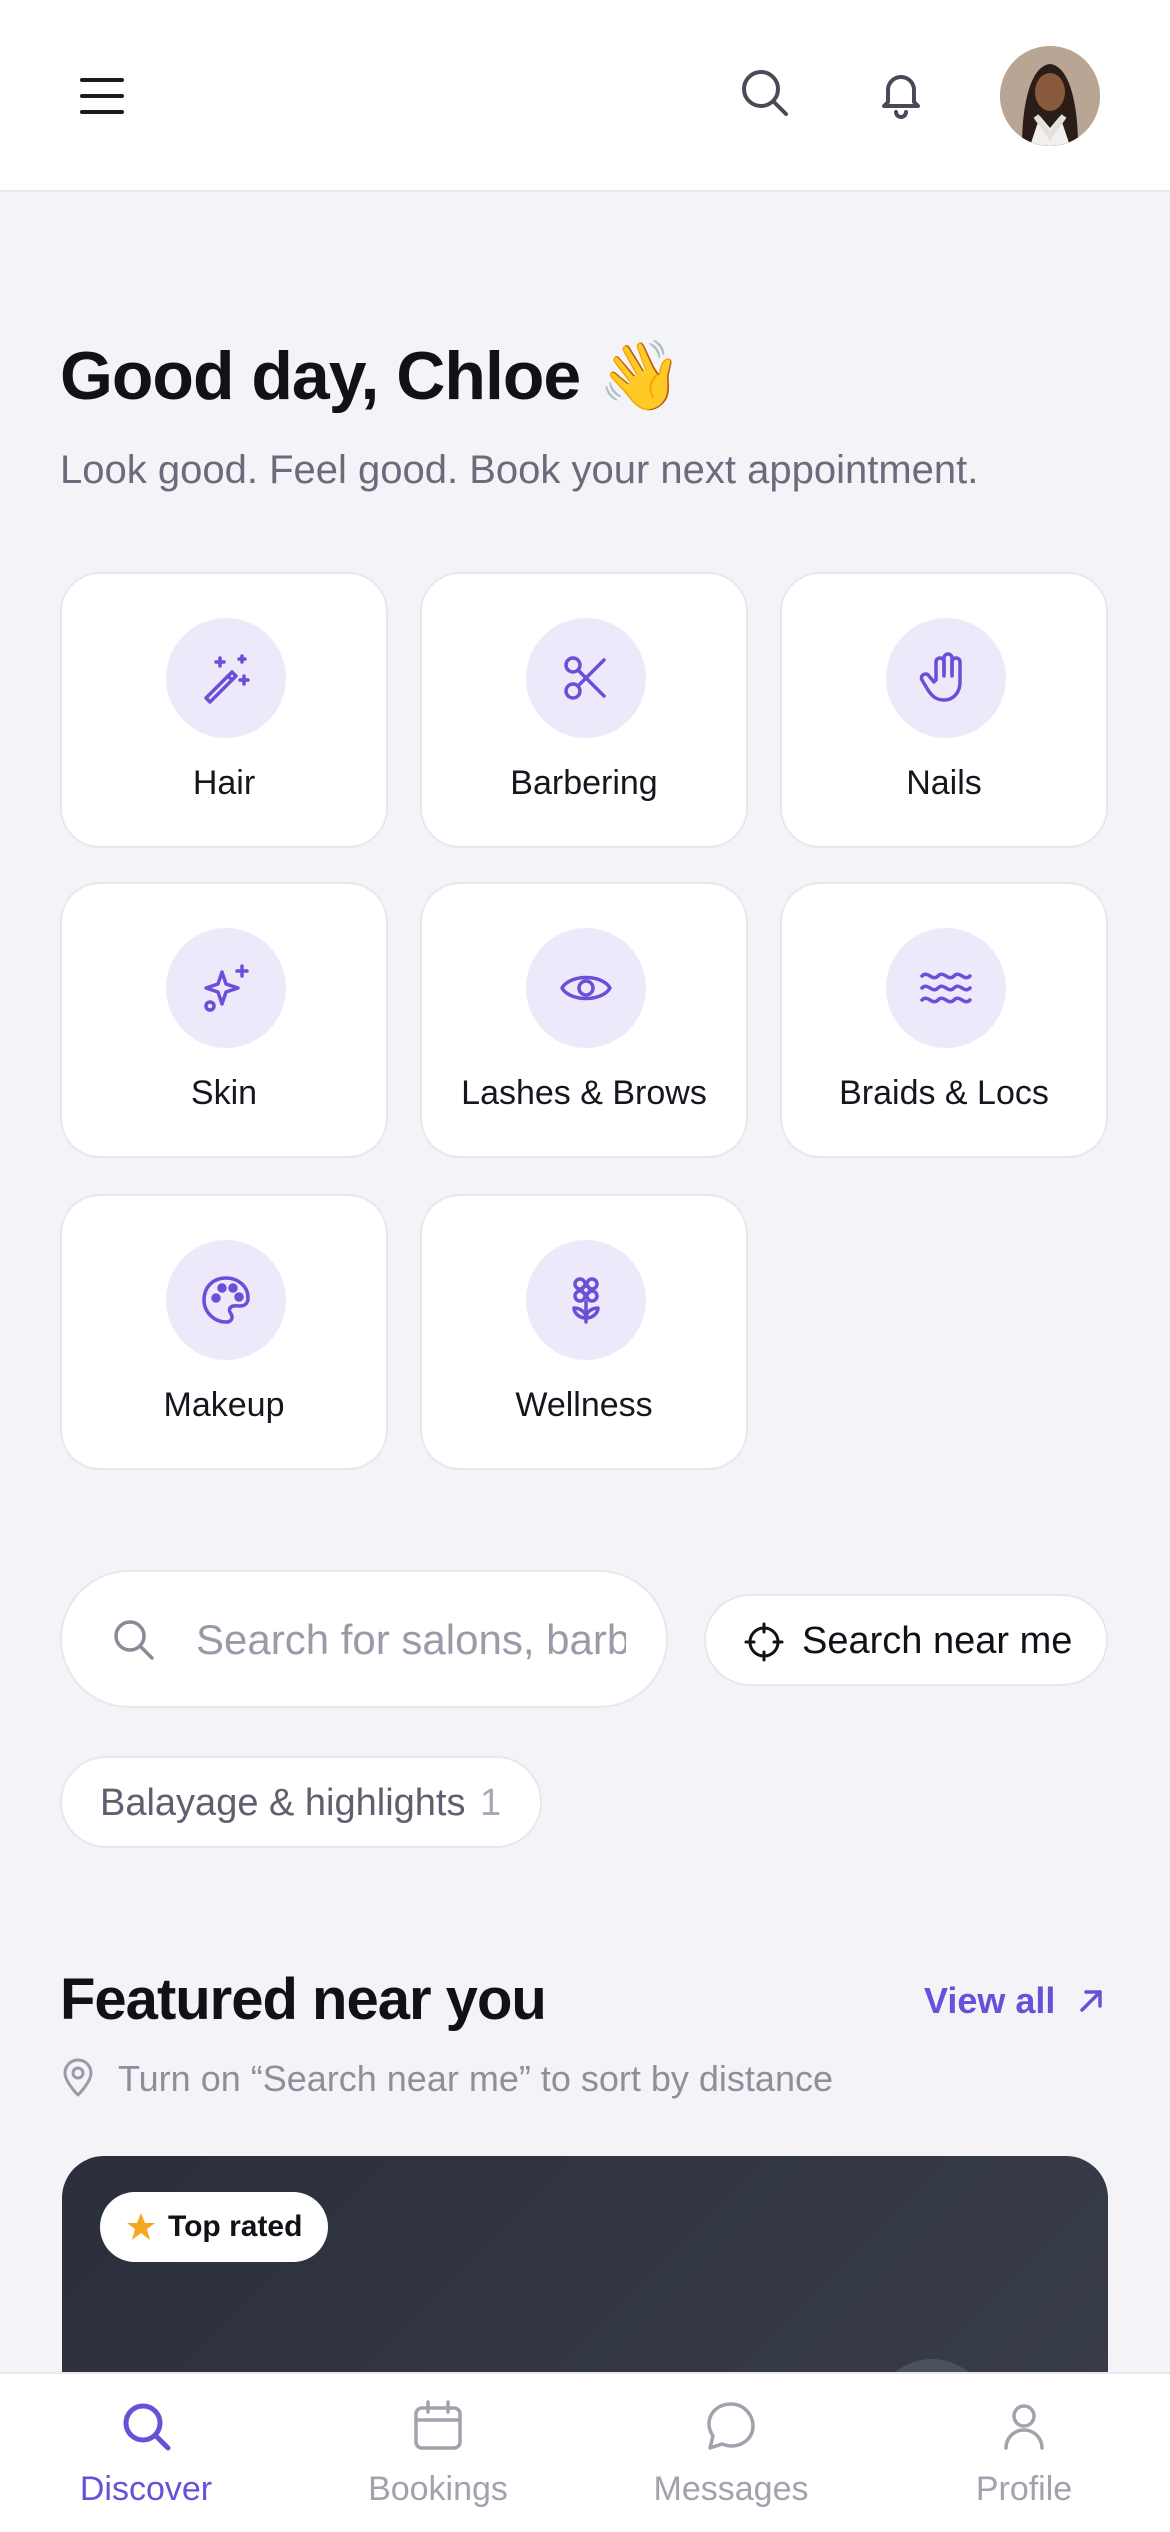 Image resolution: width=1170 pixels, height=2532 pixels. What do you see at coordinates (1024, 2489) in the screenshot?
I see `nav-label: Profile` at bounding box center [1024, 2489].